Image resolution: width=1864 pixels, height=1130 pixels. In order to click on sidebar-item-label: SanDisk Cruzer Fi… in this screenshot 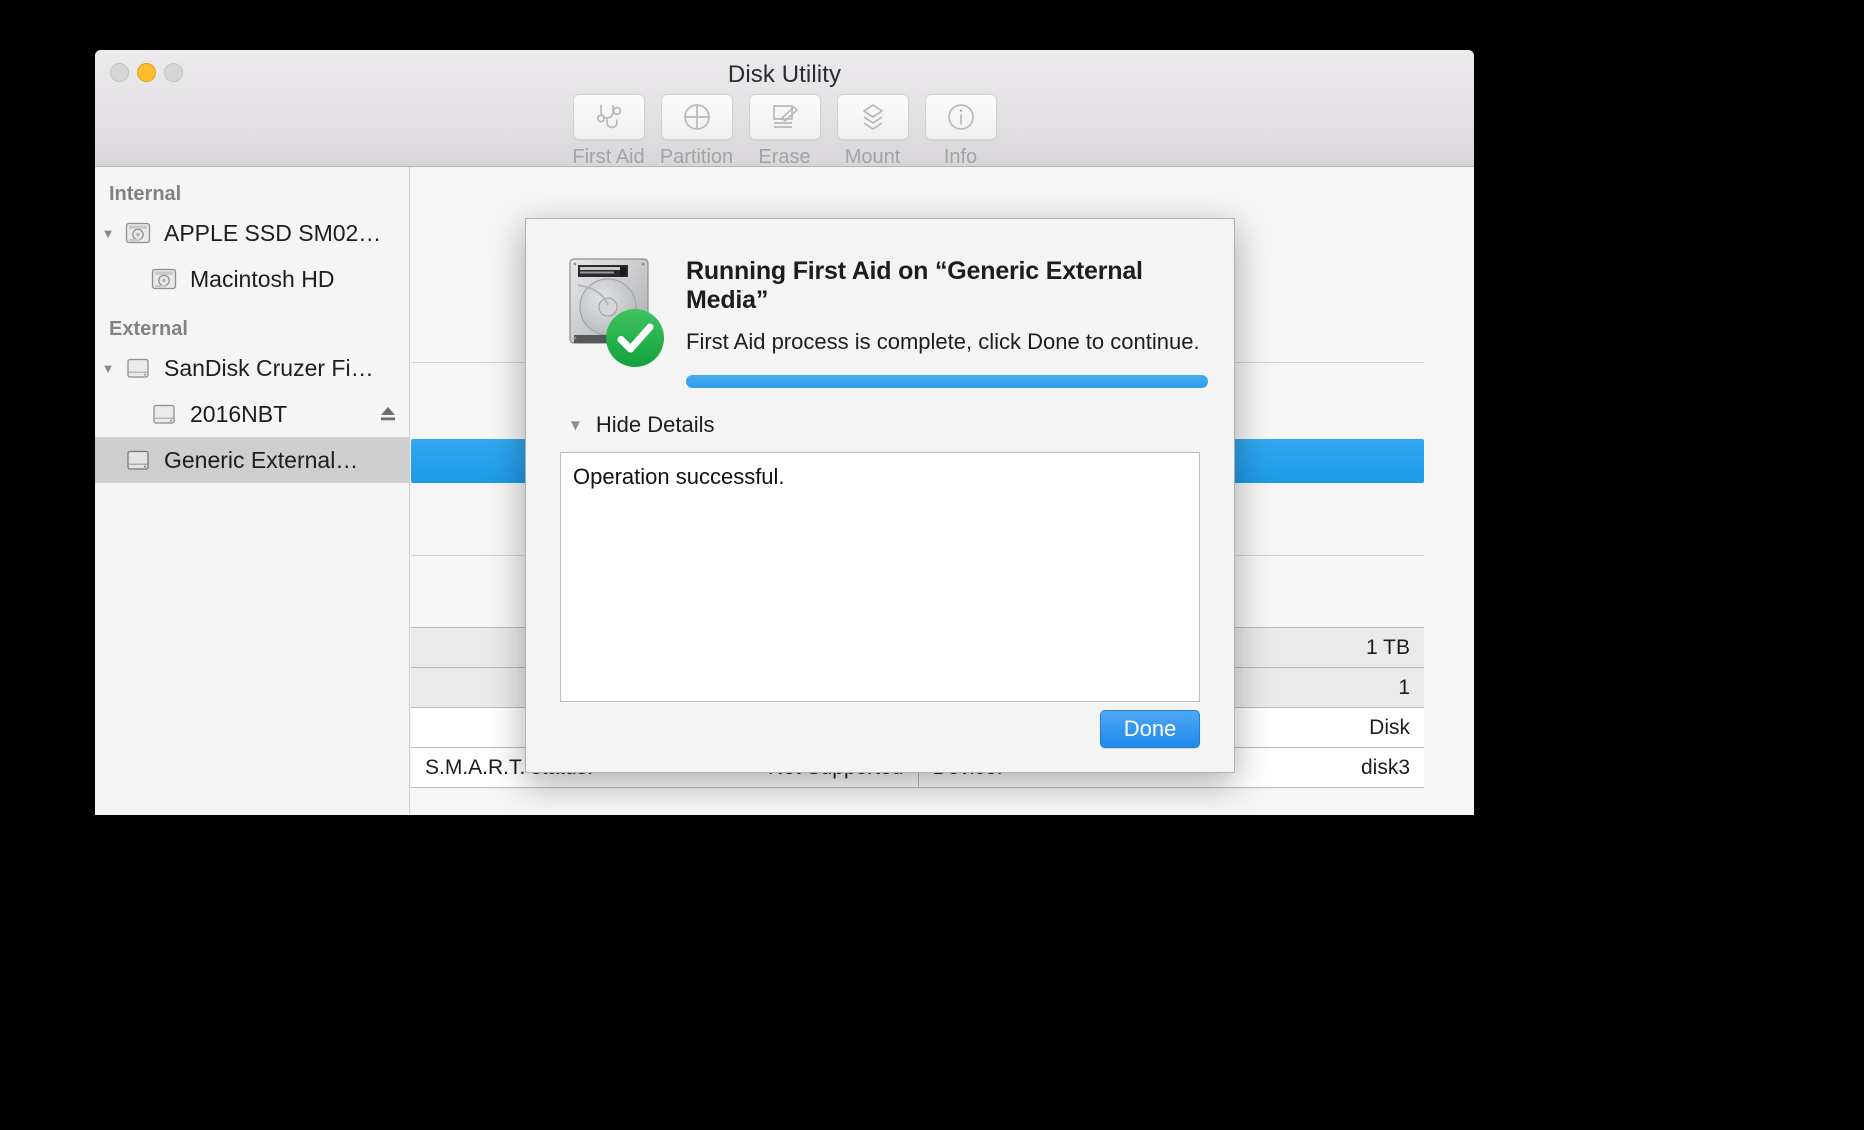, I will do `click(269, 367)`.